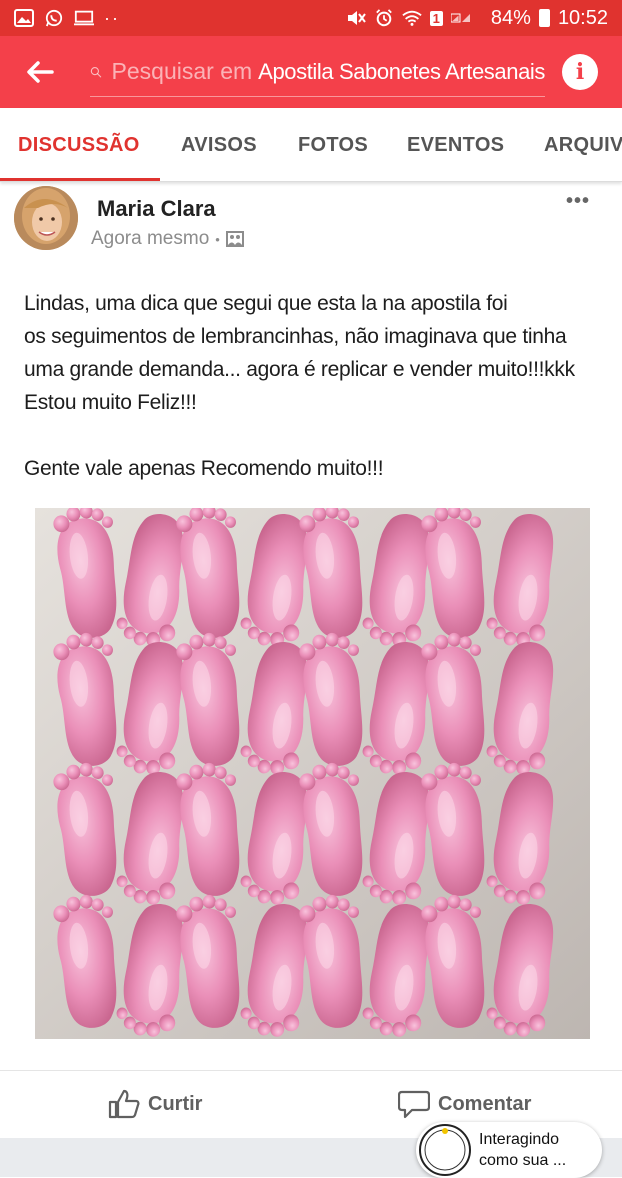 This screenshot has height=1178, width=622. I want to click on battery-icon, so click(544, 18).